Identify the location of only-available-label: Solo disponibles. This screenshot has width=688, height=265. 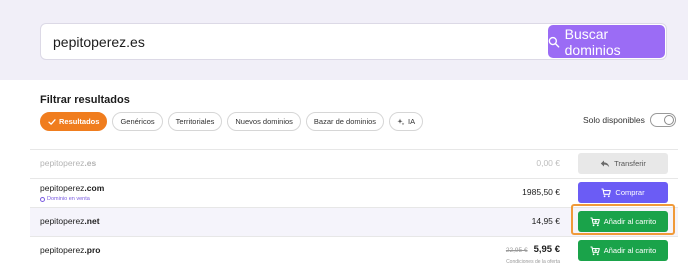
(614, 120).